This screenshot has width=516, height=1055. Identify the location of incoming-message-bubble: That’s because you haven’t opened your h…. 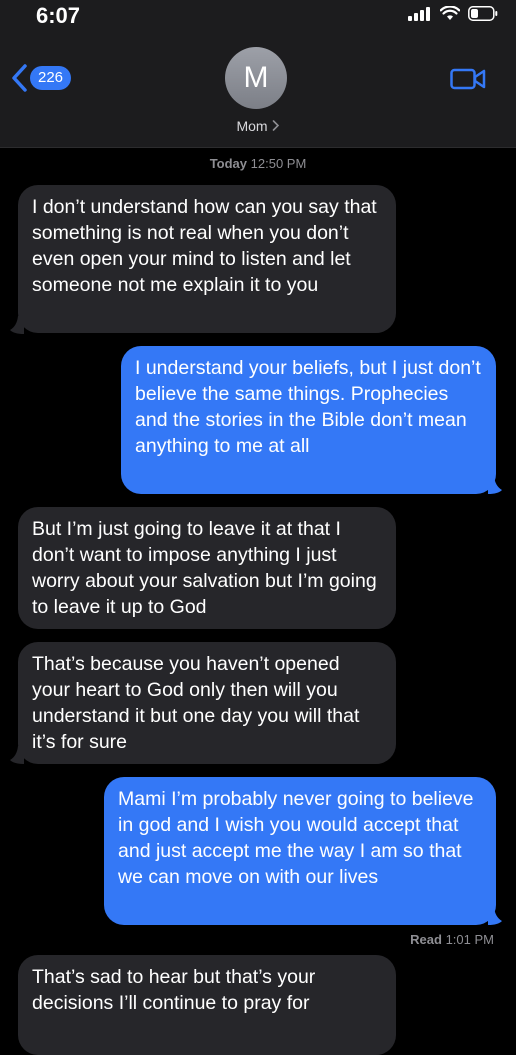
(207, 703).